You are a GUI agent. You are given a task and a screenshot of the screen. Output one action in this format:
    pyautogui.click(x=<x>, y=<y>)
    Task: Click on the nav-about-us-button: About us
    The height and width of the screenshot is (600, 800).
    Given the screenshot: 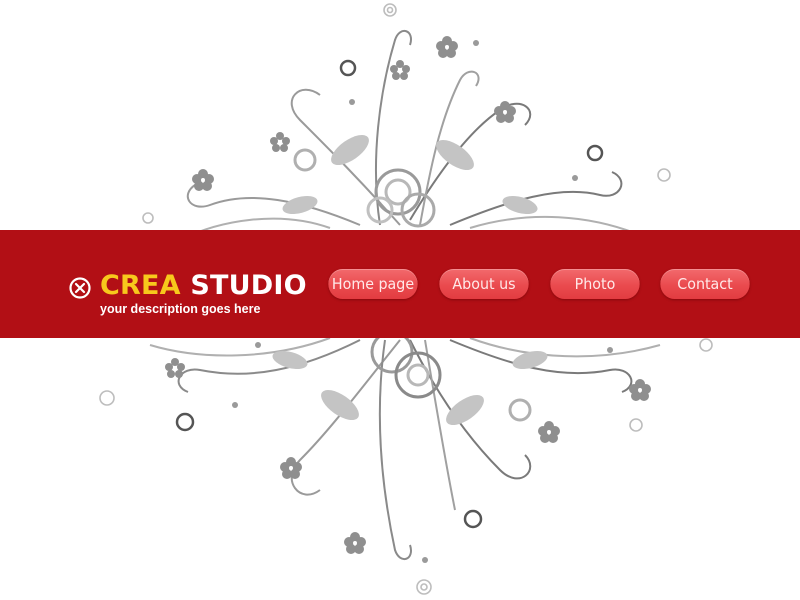 What is the action you would take?
    pyautogui.click(x=484, y=284)
    